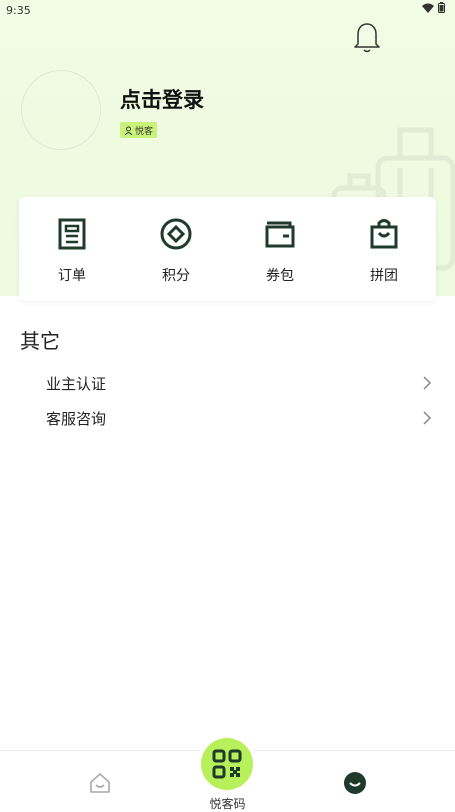  What do you see at coordinates (384, 276) in the screenshot?
I see `quick-action-label: 拼团` at bounding box center [384, 276].